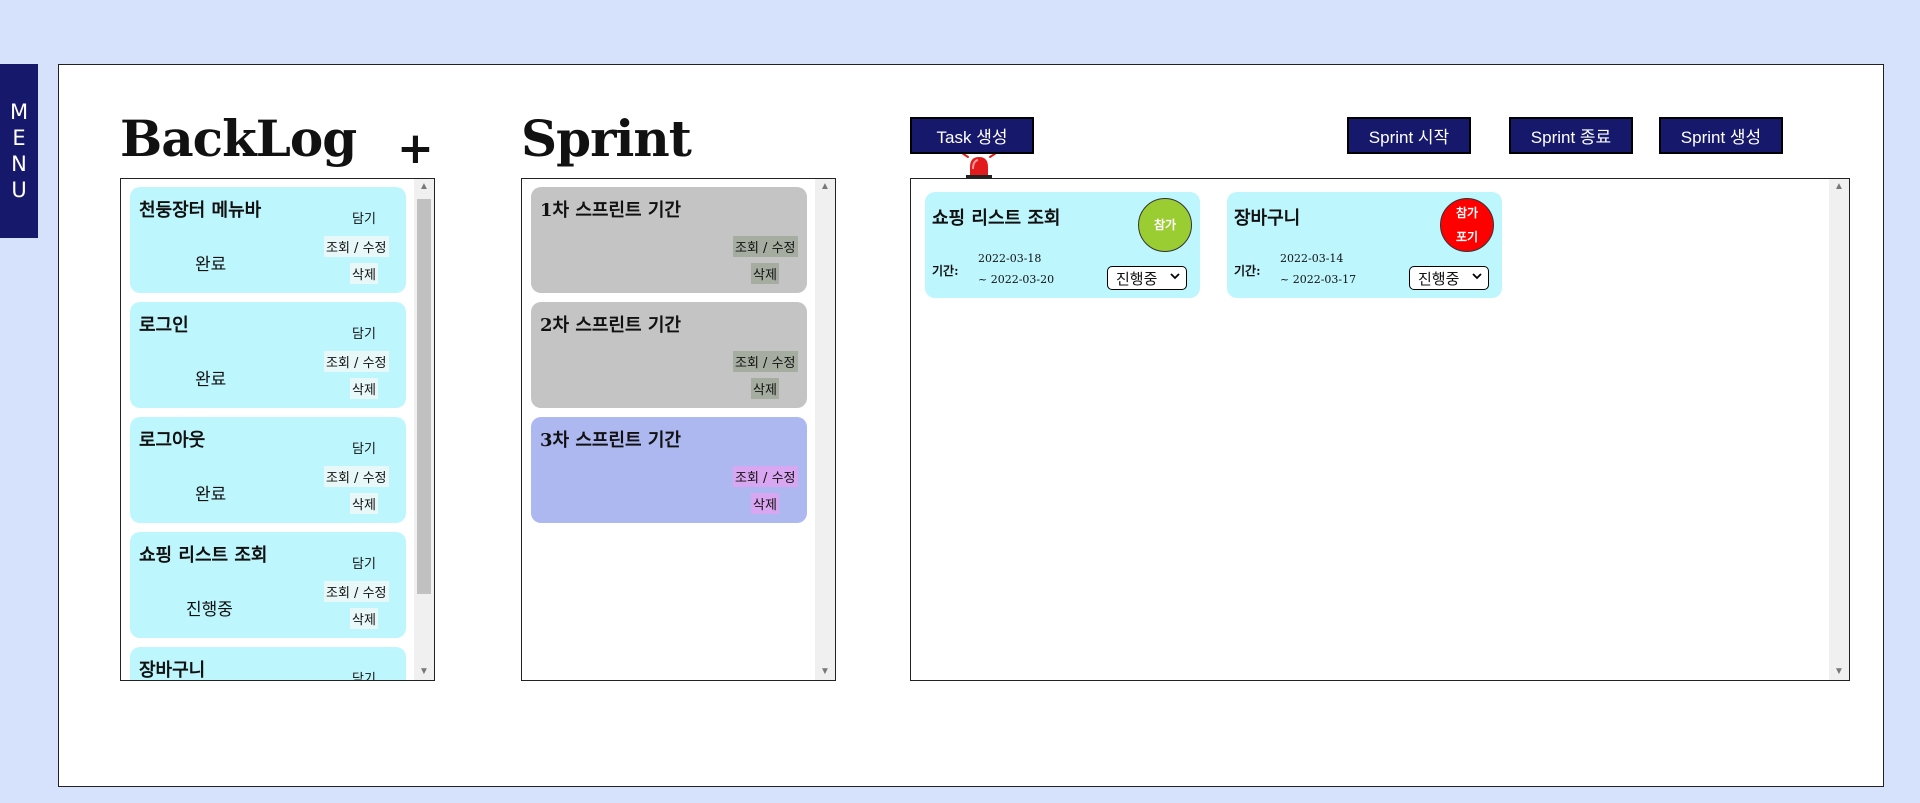 The height and width of the screenshot is (803, 1920). What do you see at coordinates (1467, 225) in the screenshot?
I see `join-cancel-button: 참가 포기` at bounding box center [1467, 225].